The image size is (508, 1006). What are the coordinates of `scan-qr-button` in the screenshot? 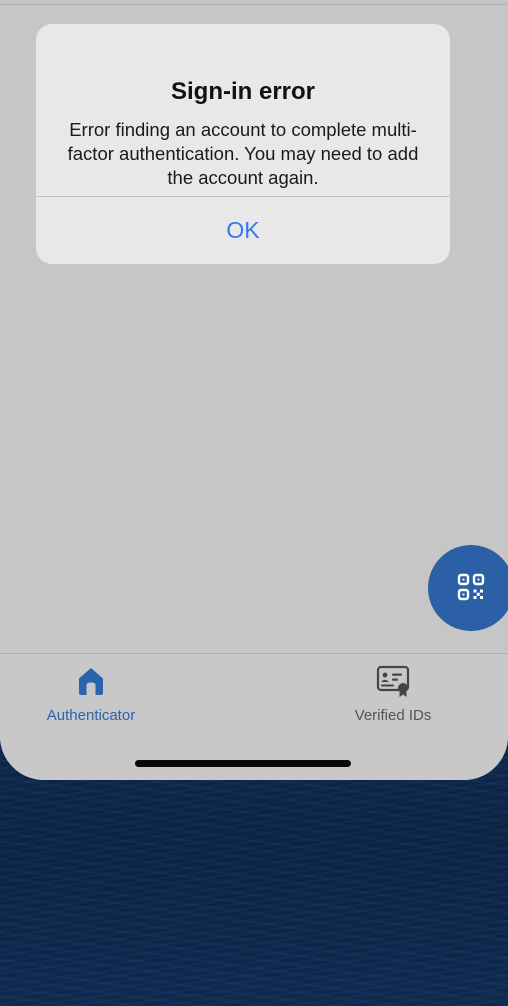 It's located at (468, 588).